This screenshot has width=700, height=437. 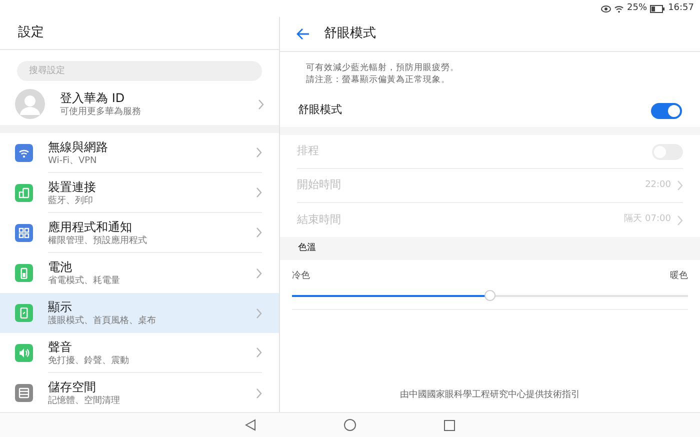 I want to click on item-title: 聲音, so click(x=60, y=346).